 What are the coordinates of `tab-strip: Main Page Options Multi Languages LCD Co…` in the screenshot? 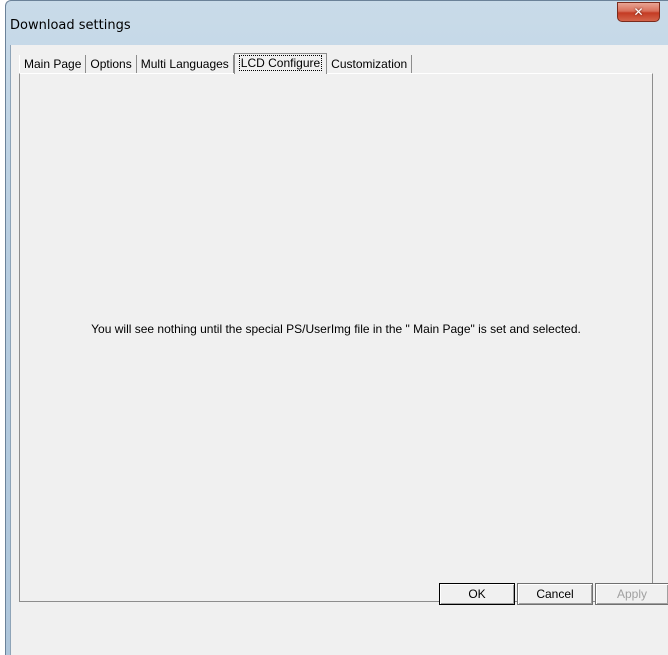 It's located at (216, 63).